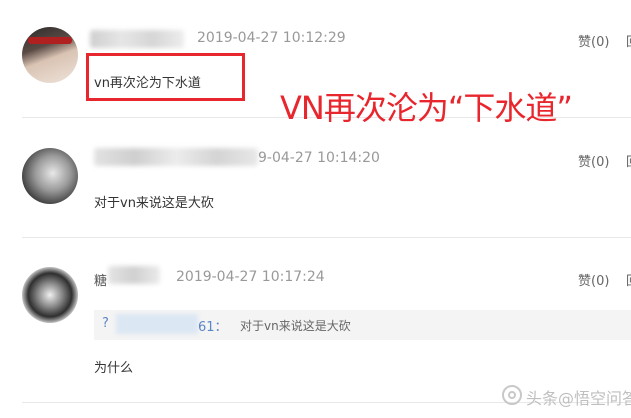 The image size is (631, 418). What do you see at coordinates (578, 398) in the screenshot?
I see `watermark: 头条@悟空问答` at bounding box center [578, 398].